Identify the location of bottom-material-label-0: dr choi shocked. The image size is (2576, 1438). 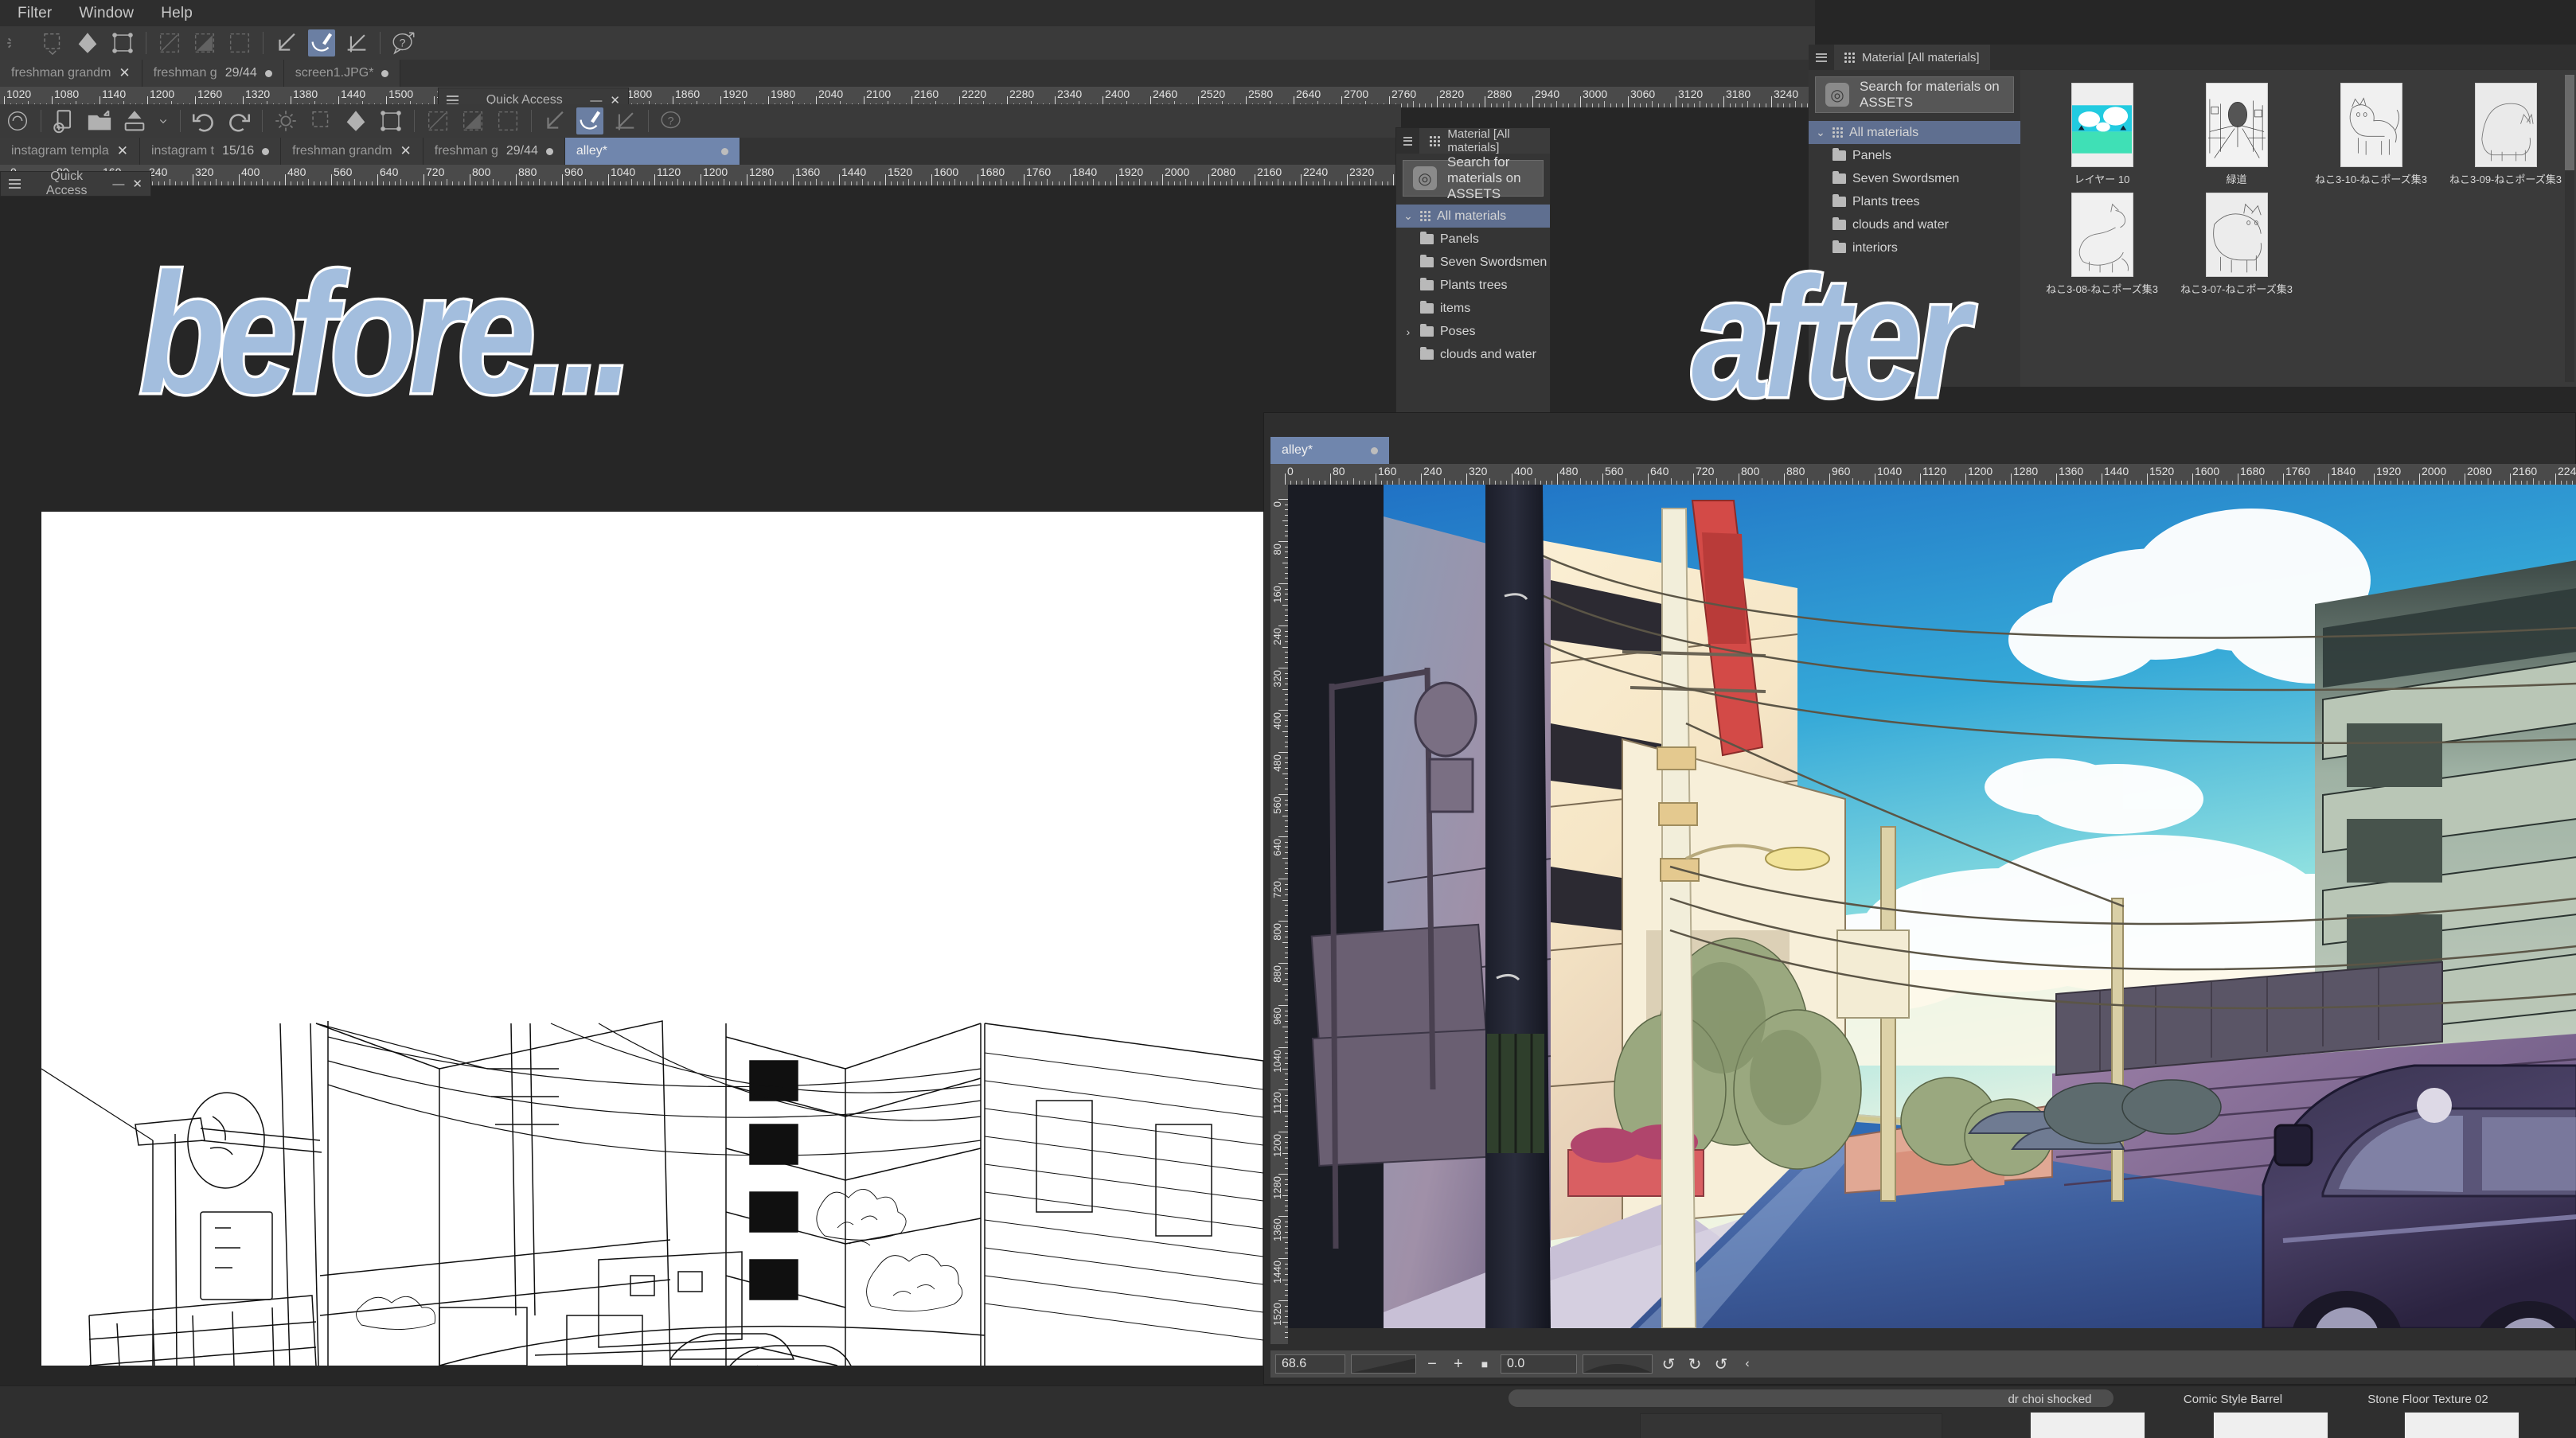
(2049, 1399).